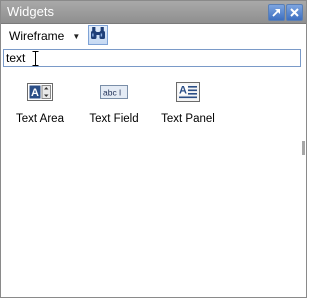 Image resolution: width=320 pixels, height=298 pixels. What do you see at coordinates (188, 119) in the screenshot?
I see `widget-label: Text Panel` at bounding box center [188, 119].